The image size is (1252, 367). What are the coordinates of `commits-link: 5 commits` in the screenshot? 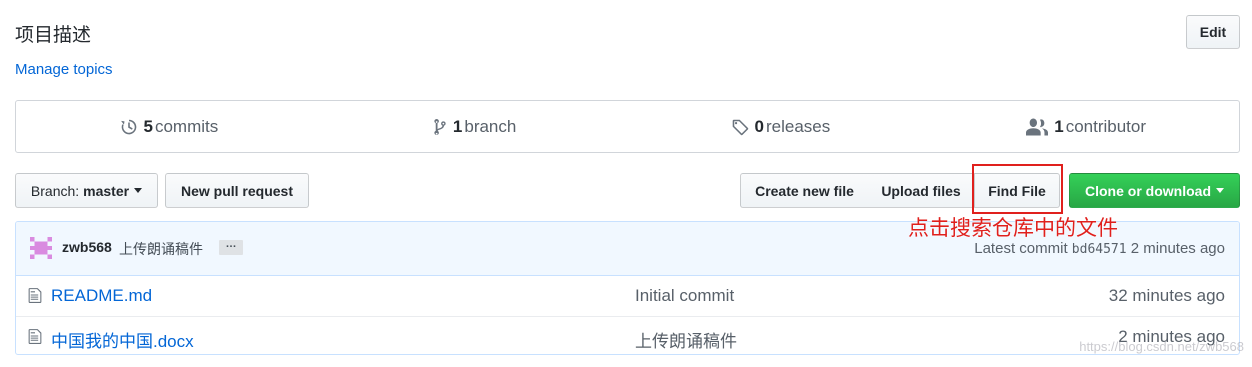 It's located at (169, 126).